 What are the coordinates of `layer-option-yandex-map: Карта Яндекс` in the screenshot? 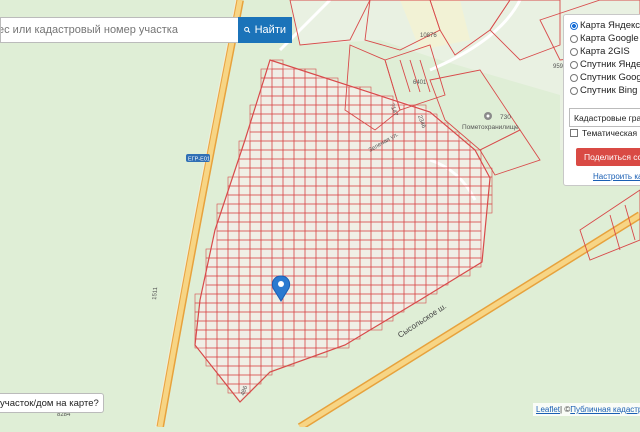 It's located at (605, 25).